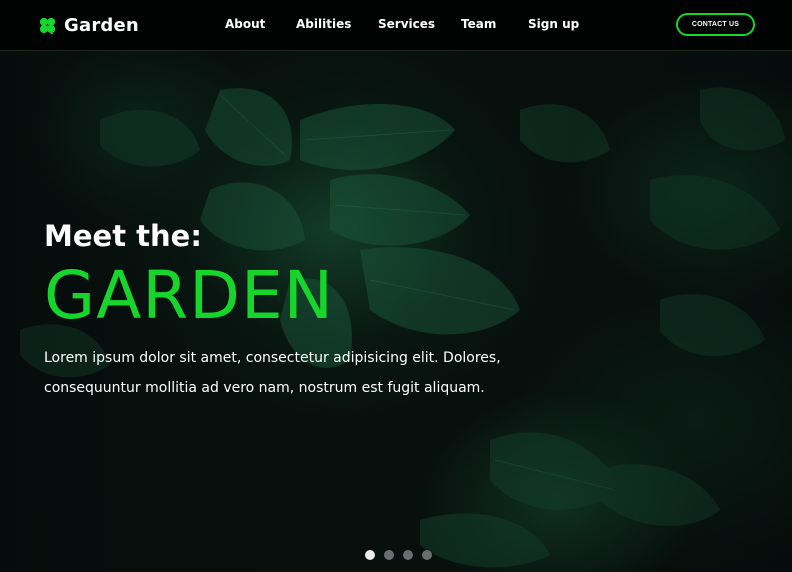 Image resolution: width=792 pixels, height=572 pixels. Describe the element at coordinates (189, 295) in the screenshot. I see `hero-title: GARDEN` at that location.